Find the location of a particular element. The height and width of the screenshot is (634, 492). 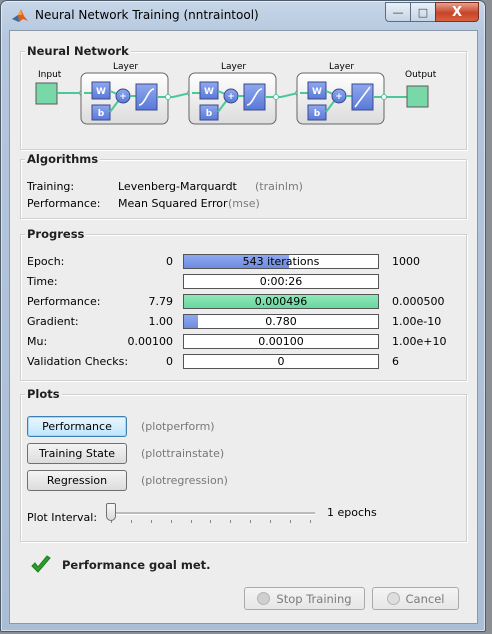

neural-network-legend: Neural Network is located at coordinates (78, 51).